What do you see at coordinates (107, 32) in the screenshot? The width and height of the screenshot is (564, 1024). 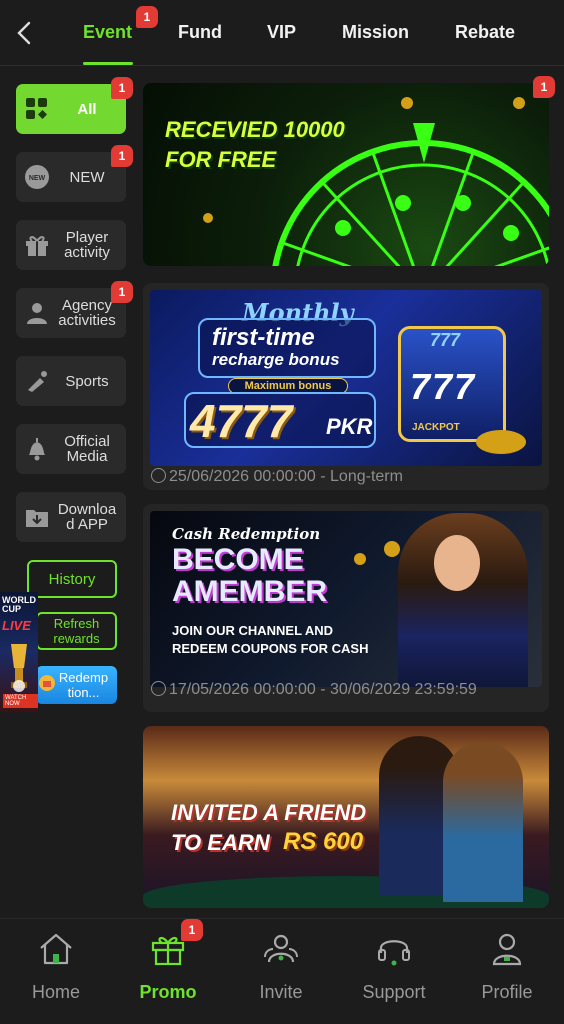 I see `tab-event: Event` at bounding box center [107, 32].